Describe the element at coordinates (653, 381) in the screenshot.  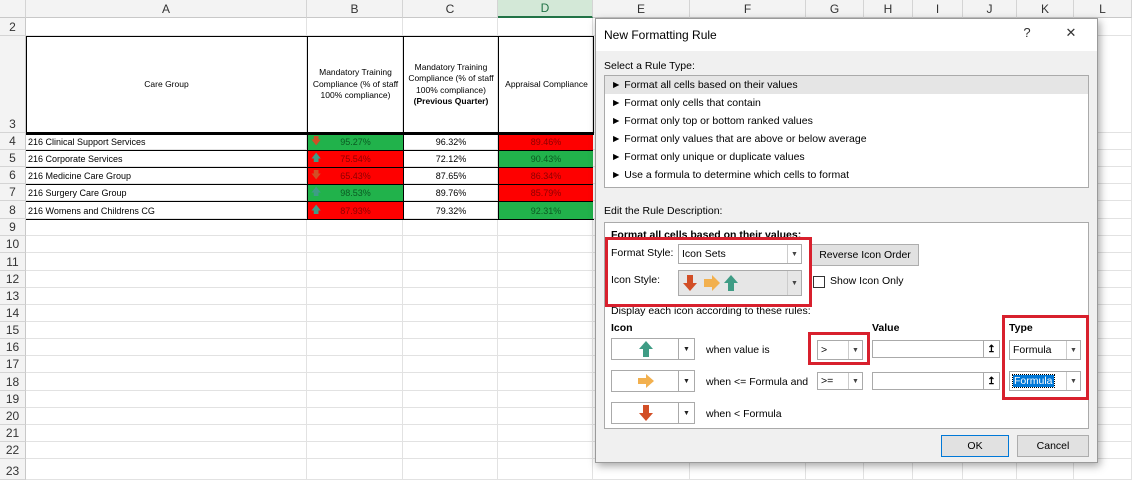
I see `rule2-icon-select: ▼` at that location.